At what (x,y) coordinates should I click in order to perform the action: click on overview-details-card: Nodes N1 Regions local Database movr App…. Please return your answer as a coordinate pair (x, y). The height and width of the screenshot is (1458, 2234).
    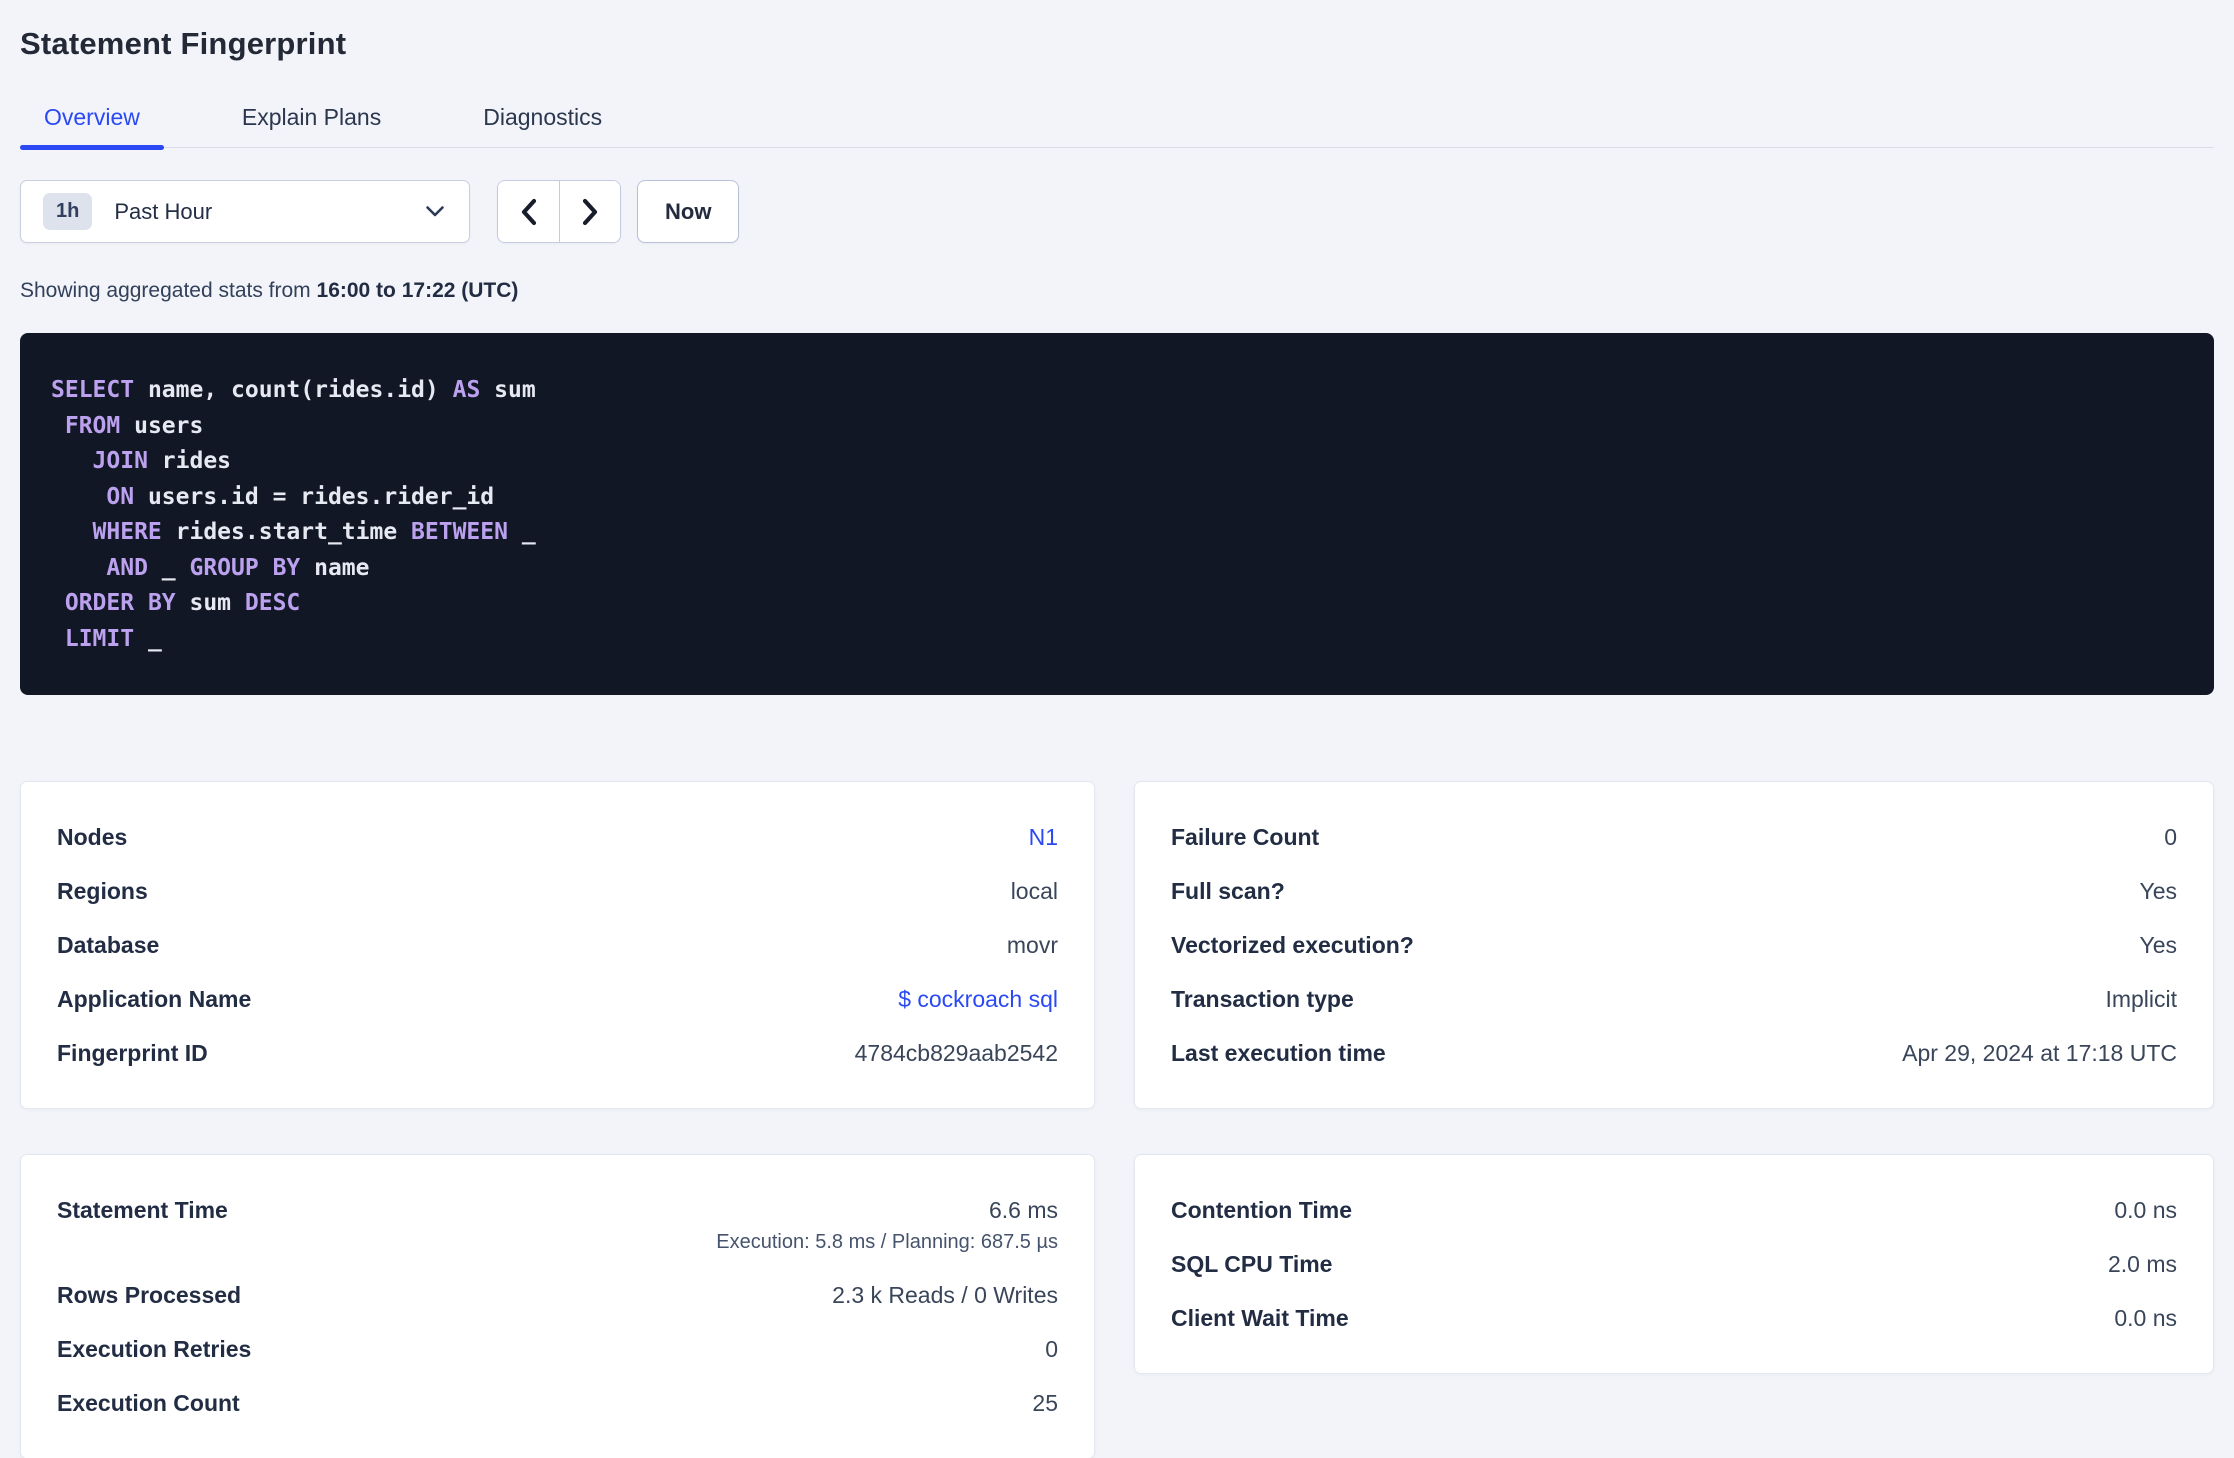
    Looking at the image, I should click on (557, 945).